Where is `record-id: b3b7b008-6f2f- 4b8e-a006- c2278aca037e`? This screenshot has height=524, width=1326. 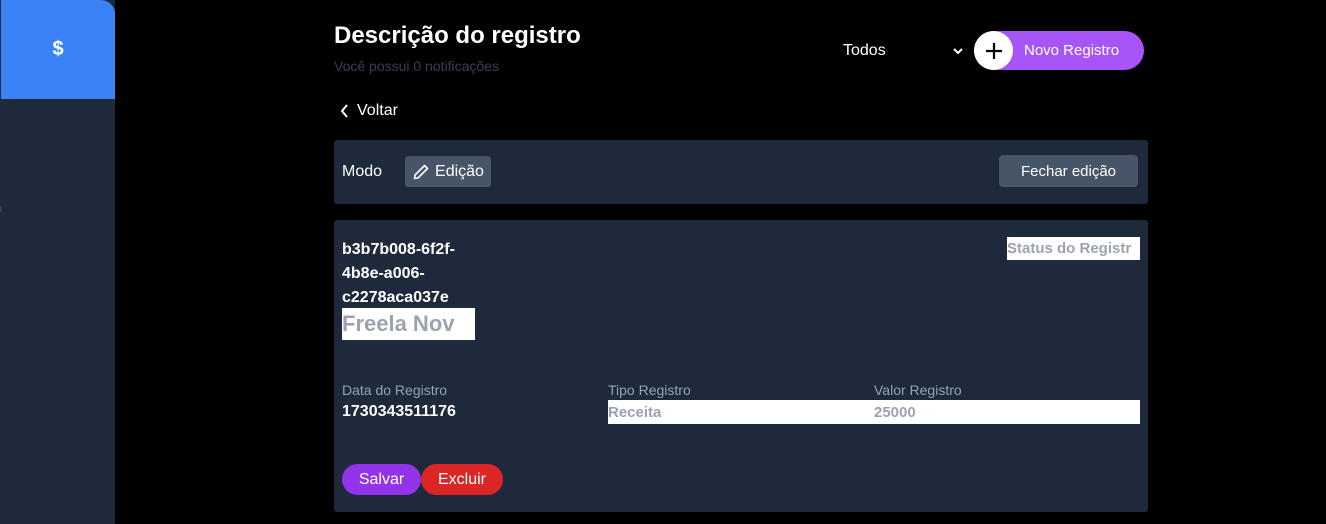
record-id: b3b7b008-6f2f- 4b8e-a006- c2278aca037e is located at coordinates (417, 274).